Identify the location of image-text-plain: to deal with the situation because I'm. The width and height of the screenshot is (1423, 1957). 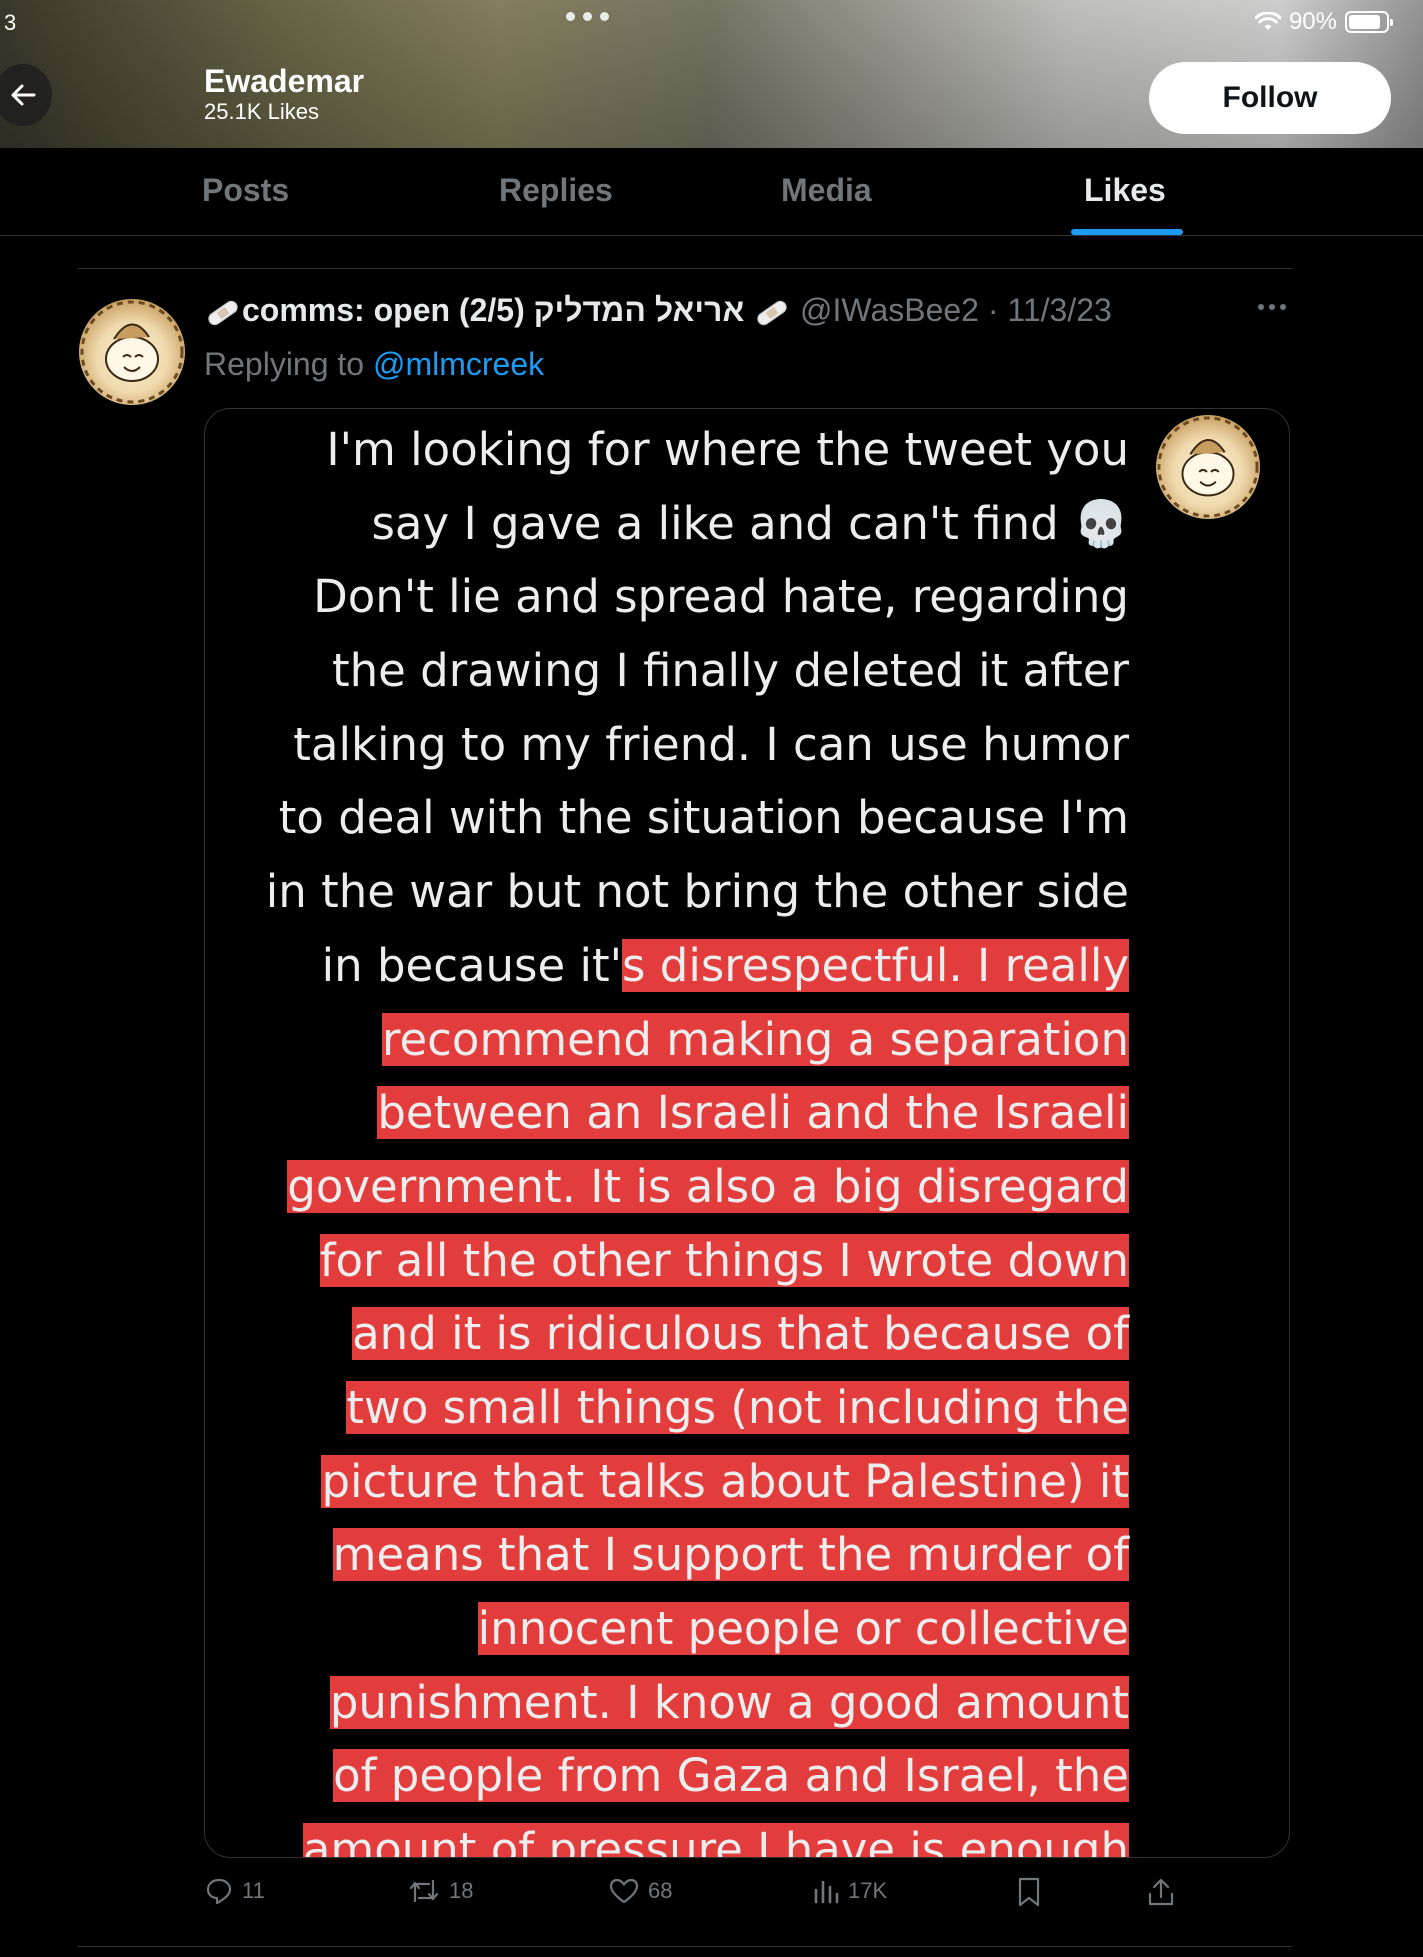
(703, 818).